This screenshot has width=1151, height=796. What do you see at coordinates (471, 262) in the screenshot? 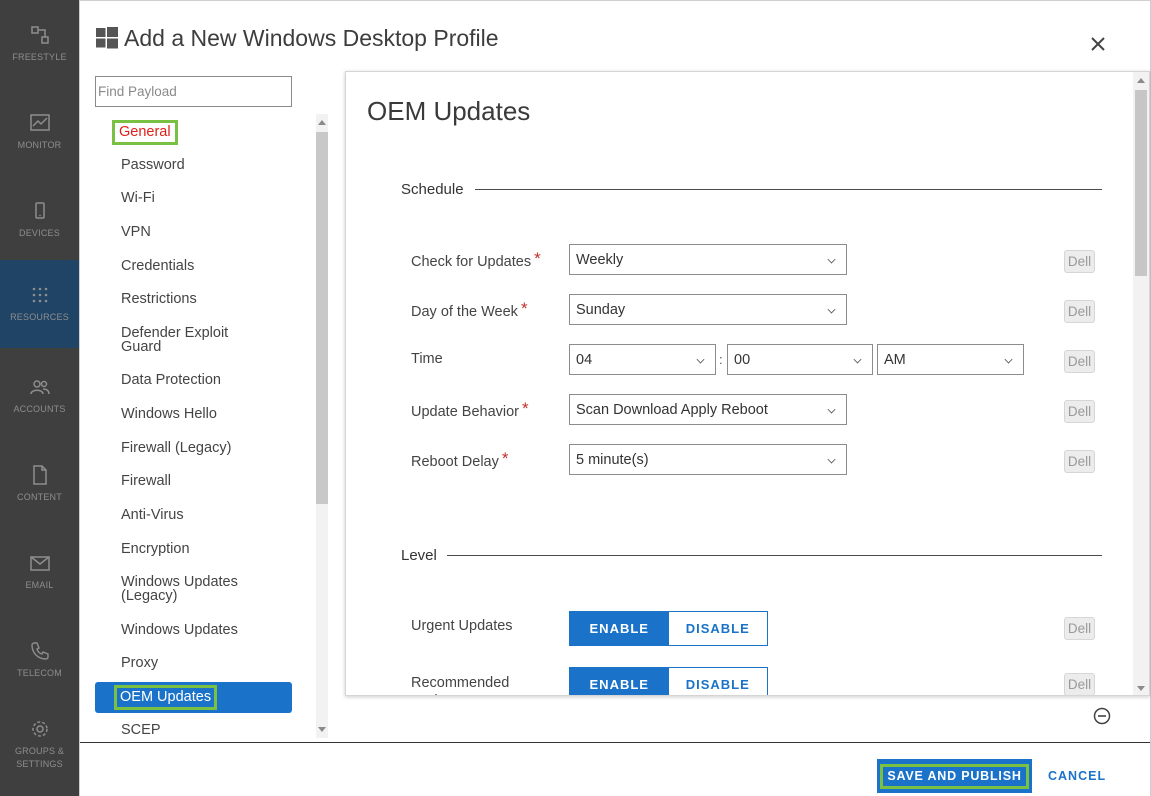
I see `field-label-text: Check for Updates` at bounding box center [471, 262].